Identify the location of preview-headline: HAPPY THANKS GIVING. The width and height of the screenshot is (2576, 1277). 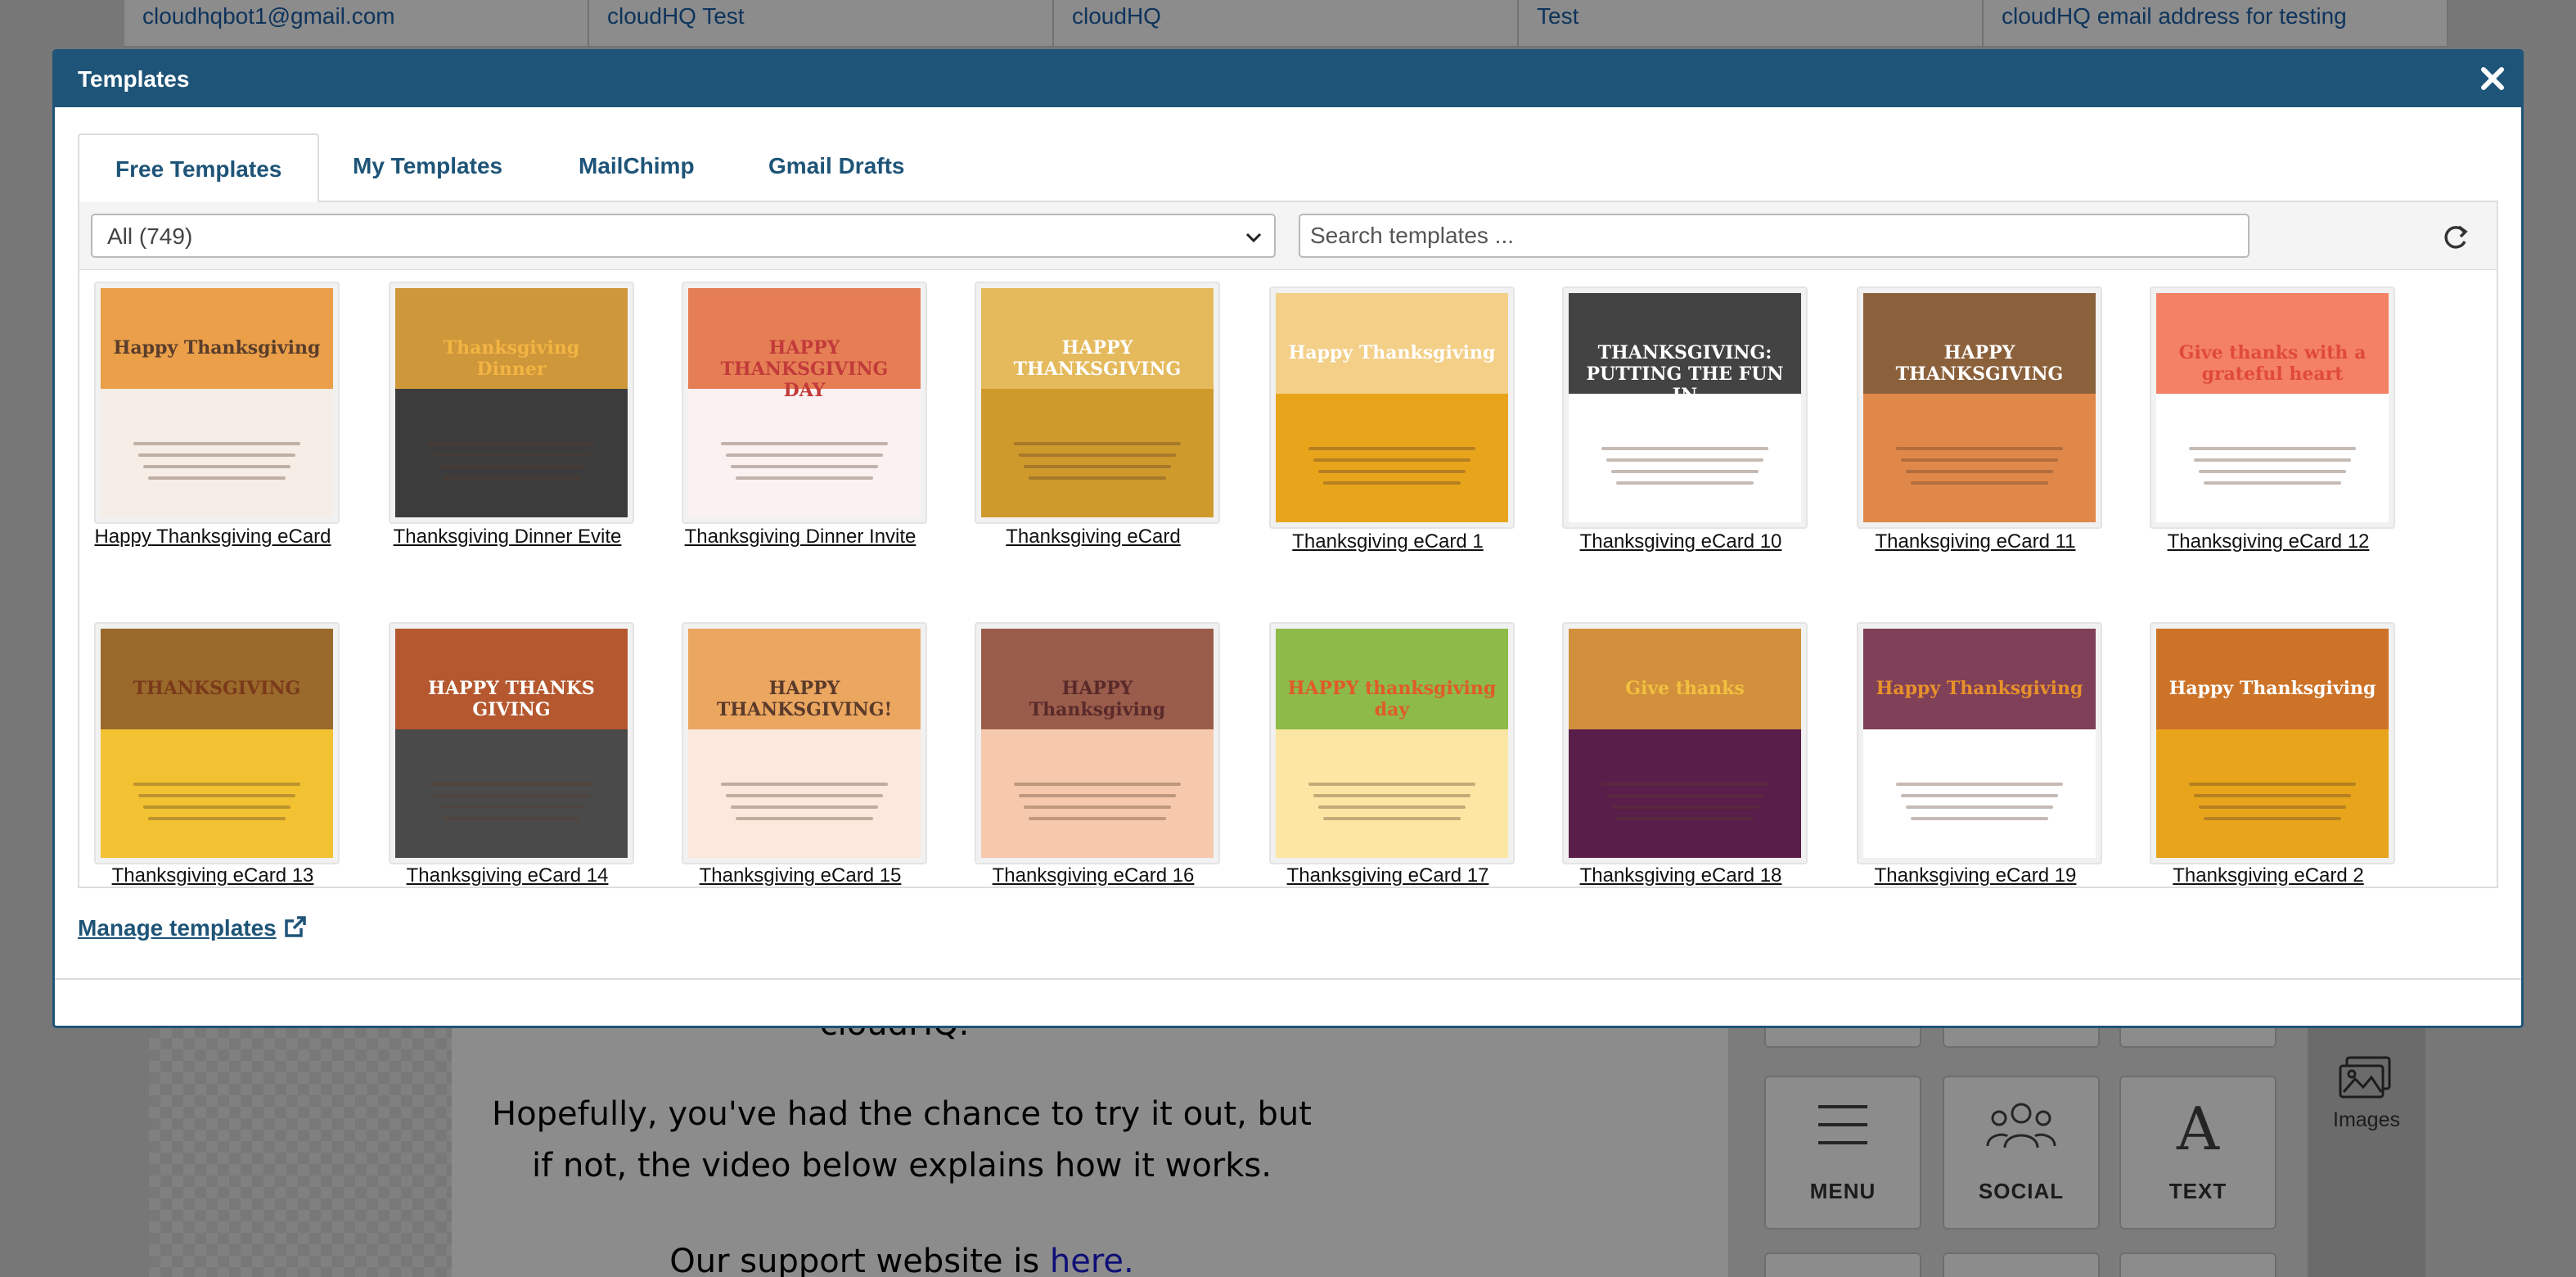
(511, 699).